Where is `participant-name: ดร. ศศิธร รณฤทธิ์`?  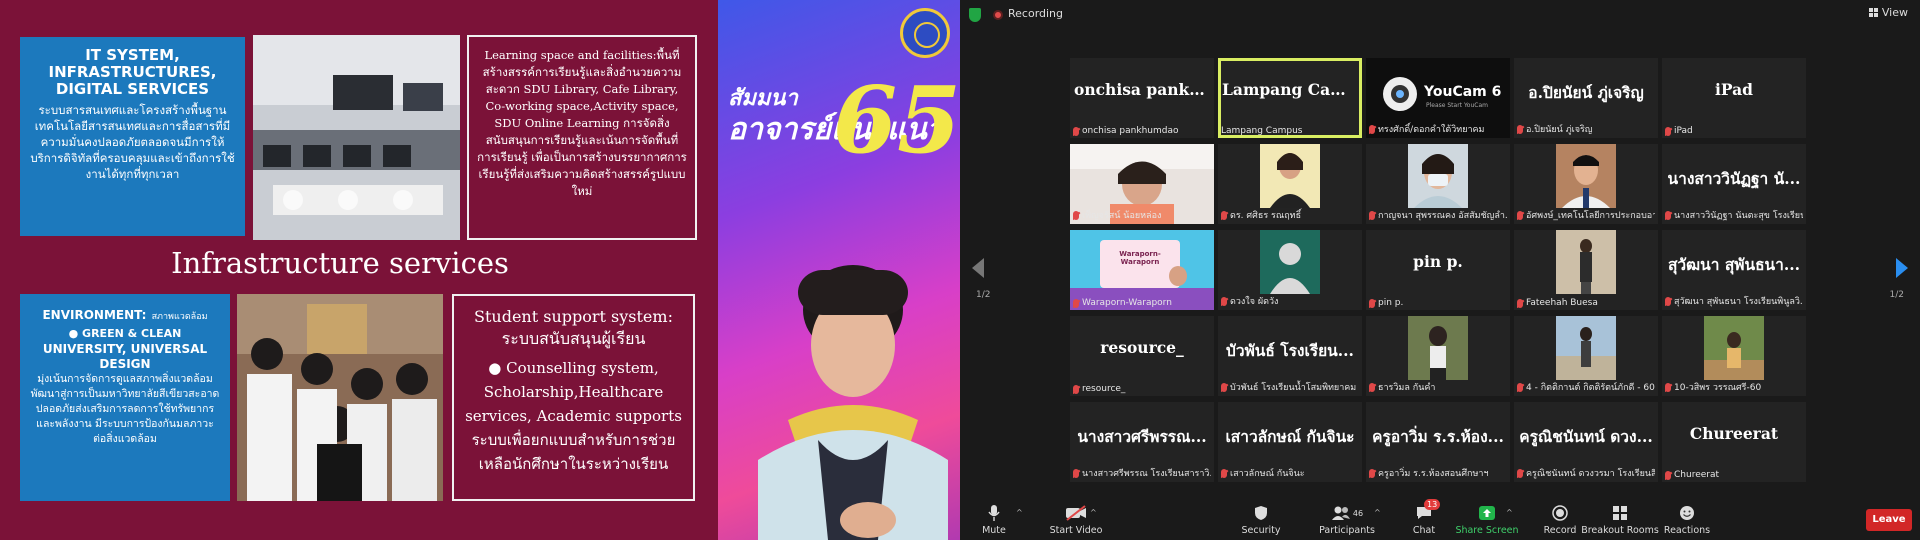 participant-name: ดร. ศศิธร รณฤทธิ์ is located at coordinates (1266, 216).